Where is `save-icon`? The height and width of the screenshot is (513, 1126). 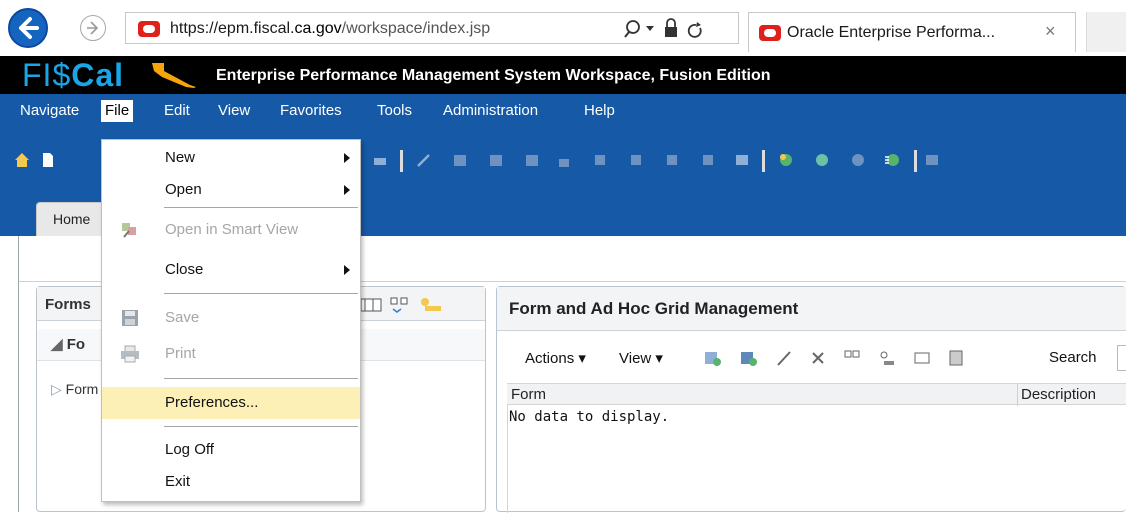 save-icon is located at coordinates (130, 318).